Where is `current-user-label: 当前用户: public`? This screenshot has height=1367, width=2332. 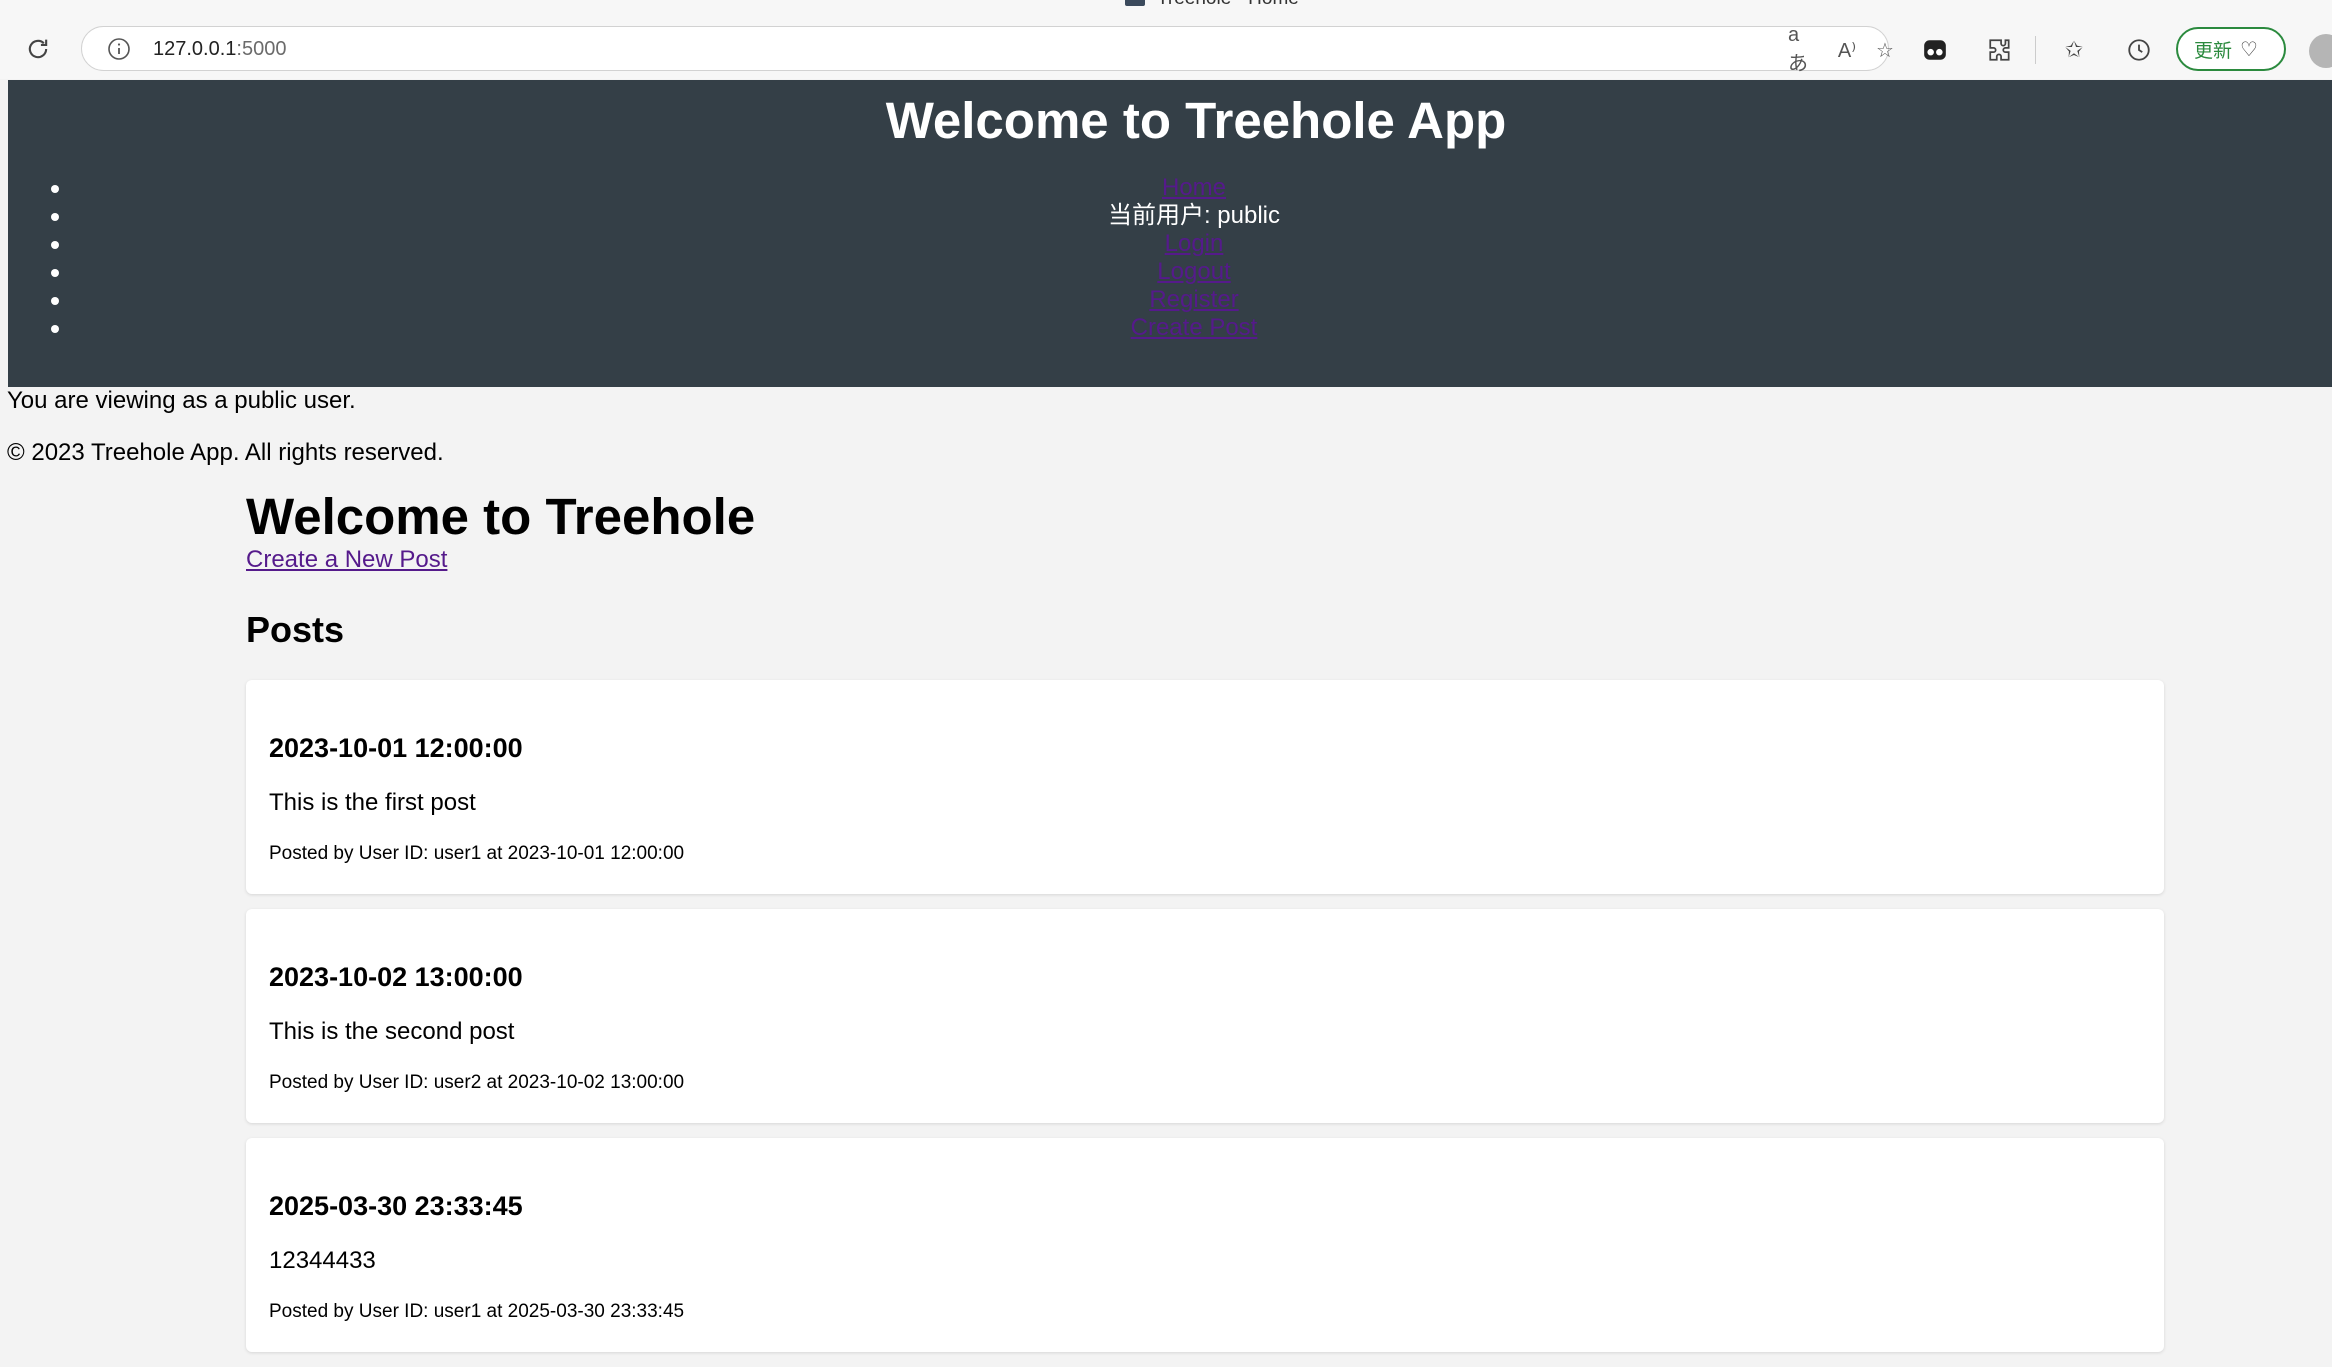 current-user-label: 当前用户: public is located at coordinates (1194, 215).